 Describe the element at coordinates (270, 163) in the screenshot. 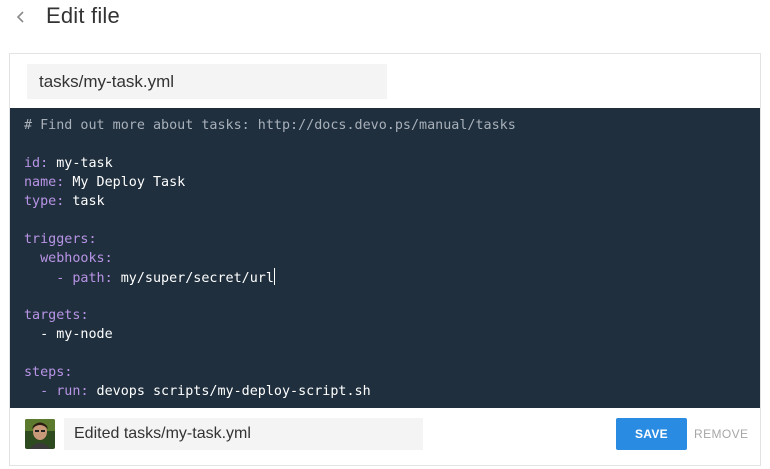

I see `code-line: id: my-task` at that location.